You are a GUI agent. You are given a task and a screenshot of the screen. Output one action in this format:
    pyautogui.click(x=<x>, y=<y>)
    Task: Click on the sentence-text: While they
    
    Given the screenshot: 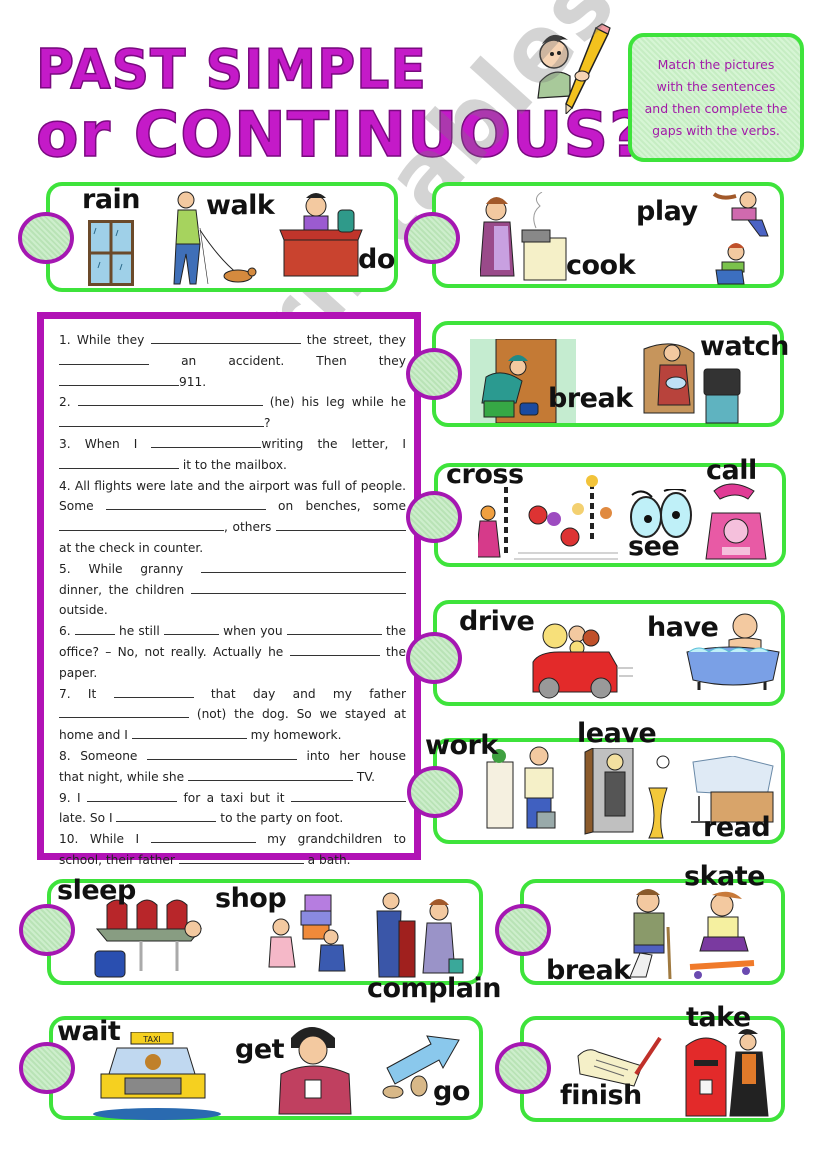 What is the action you would take?
    pyautogui.click(x=113, y=340)
    